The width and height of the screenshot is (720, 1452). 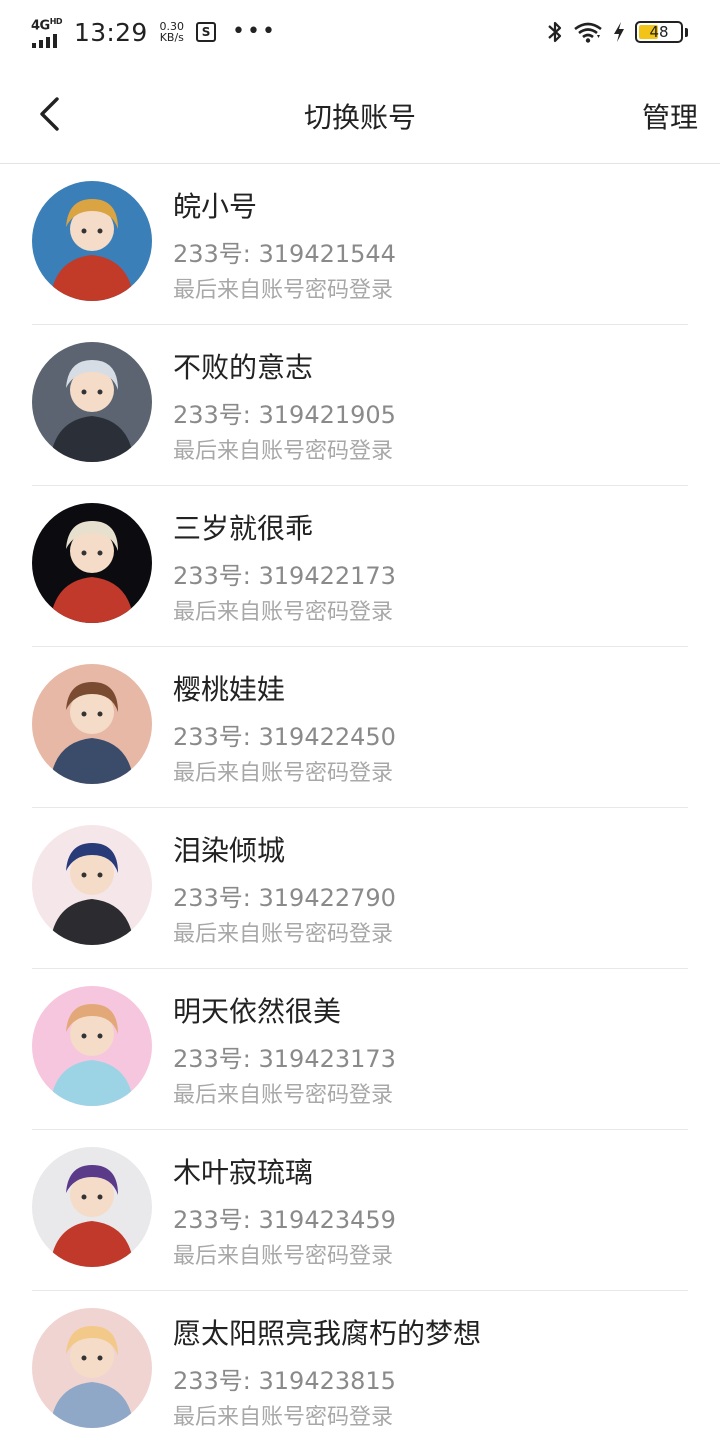 I want to click on status-right: 48, so click(x=617, y=32).